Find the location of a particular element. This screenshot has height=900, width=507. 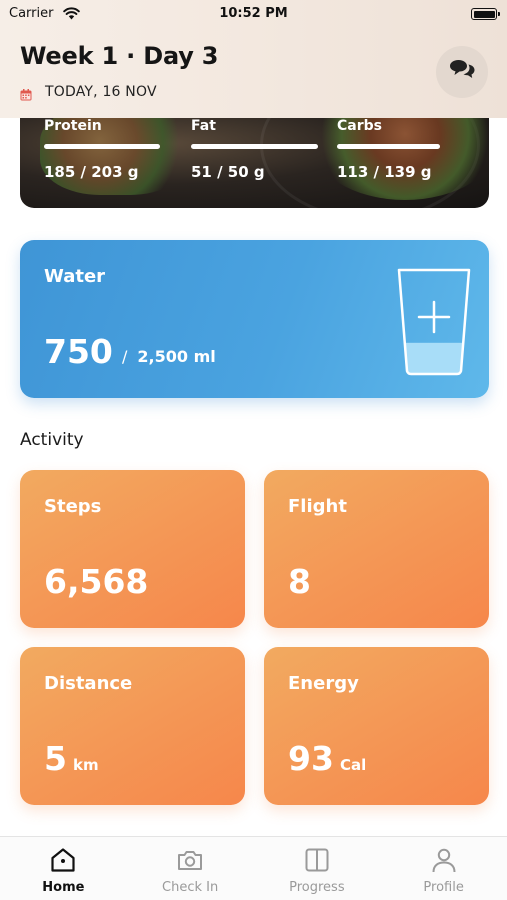

energy-value: 93 is located at coordinates (311, 758).